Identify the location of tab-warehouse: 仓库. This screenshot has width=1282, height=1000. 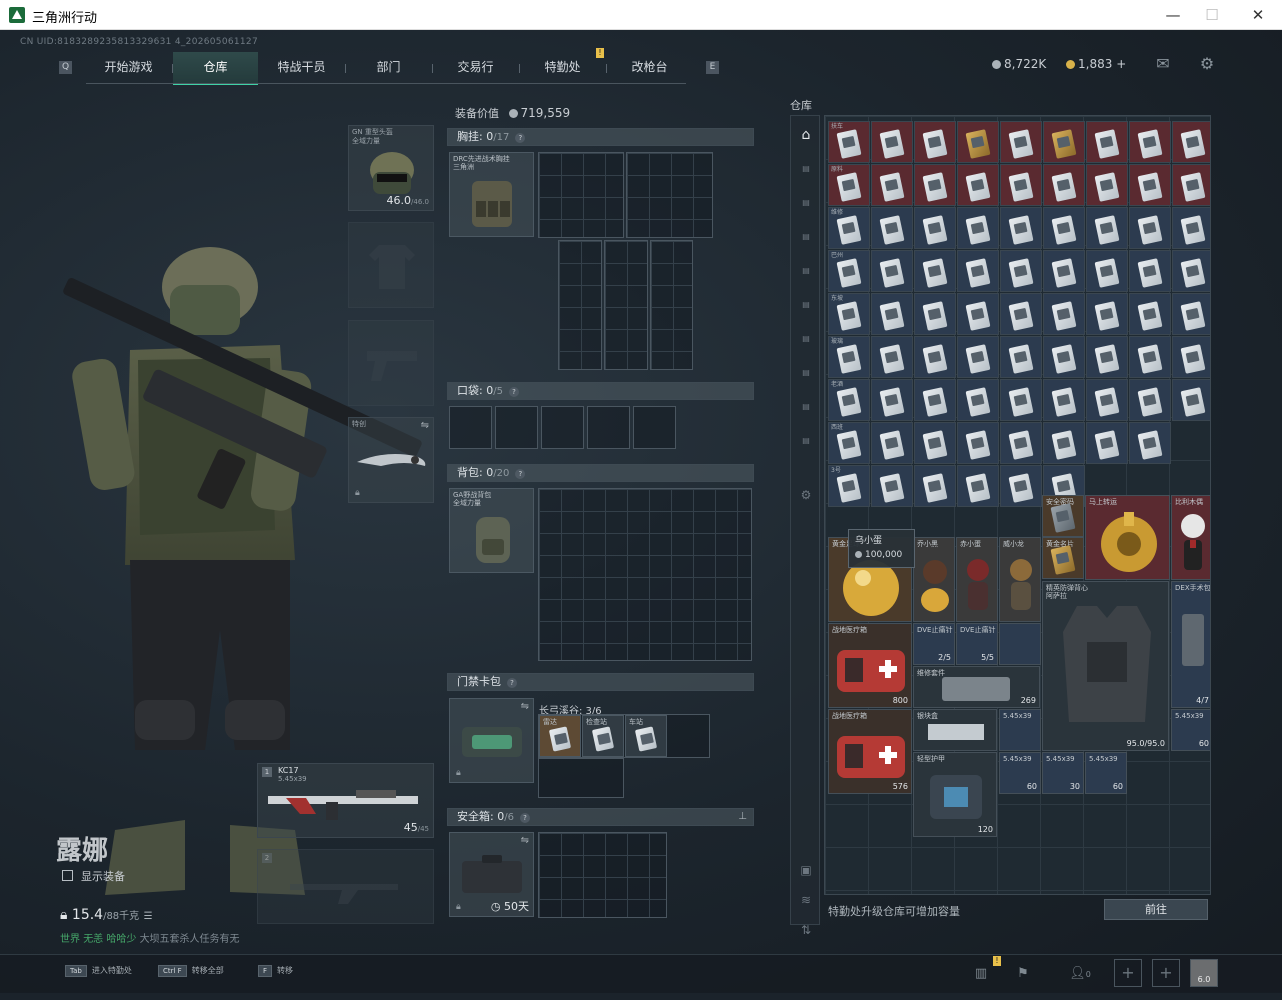
(215, 68).